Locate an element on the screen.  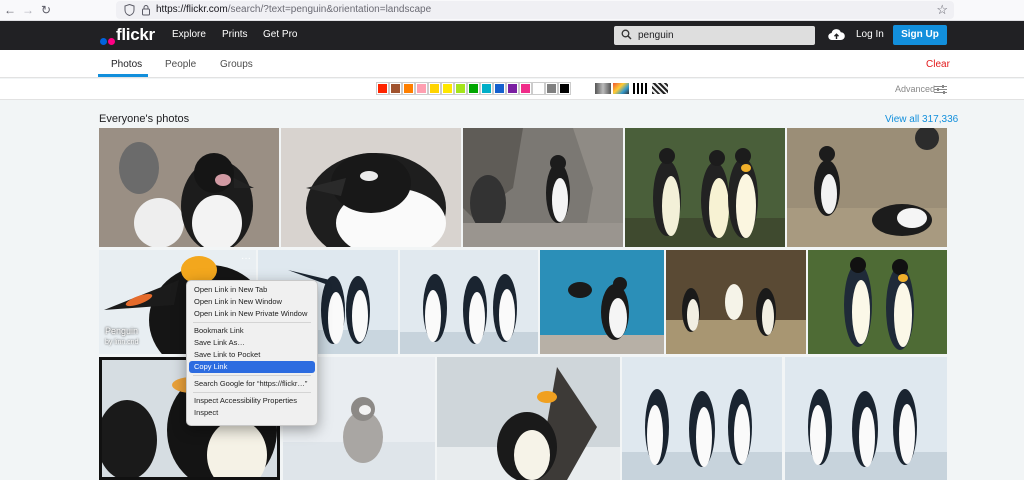
menu-item-inspect: Inspect is located at coordinates (252, 413).